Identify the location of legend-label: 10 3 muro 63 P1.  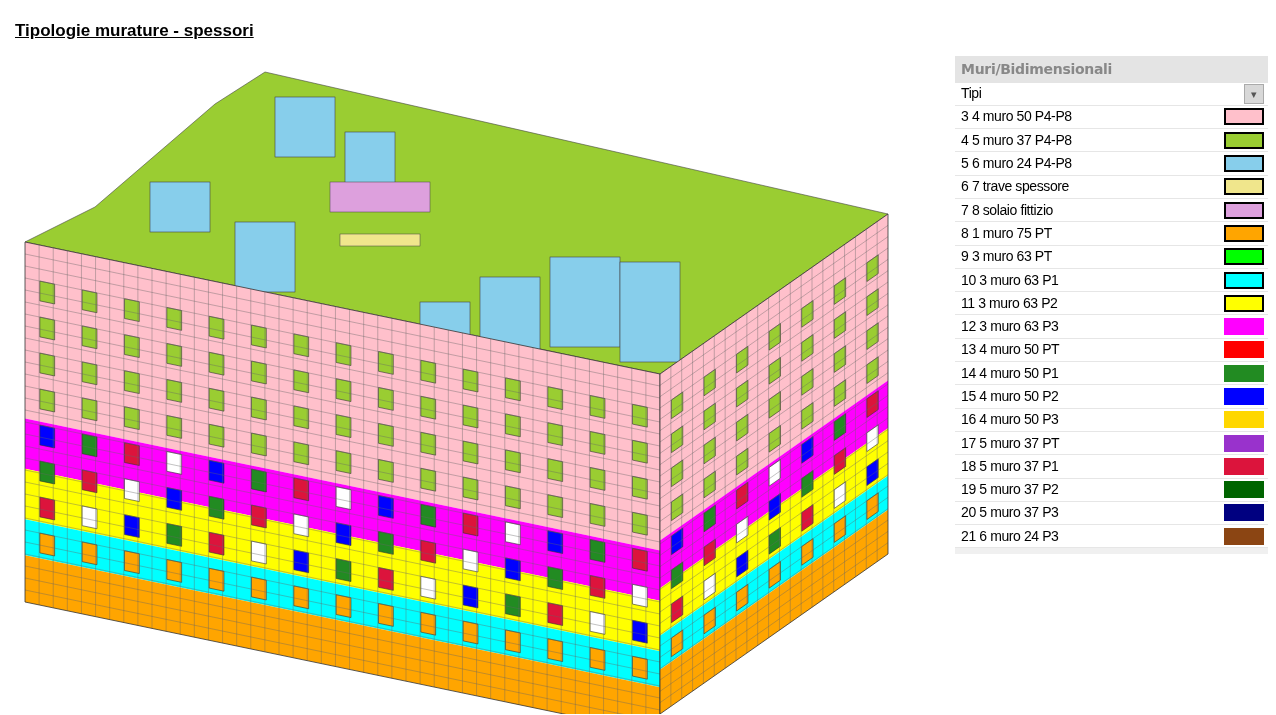
(1010, 280).